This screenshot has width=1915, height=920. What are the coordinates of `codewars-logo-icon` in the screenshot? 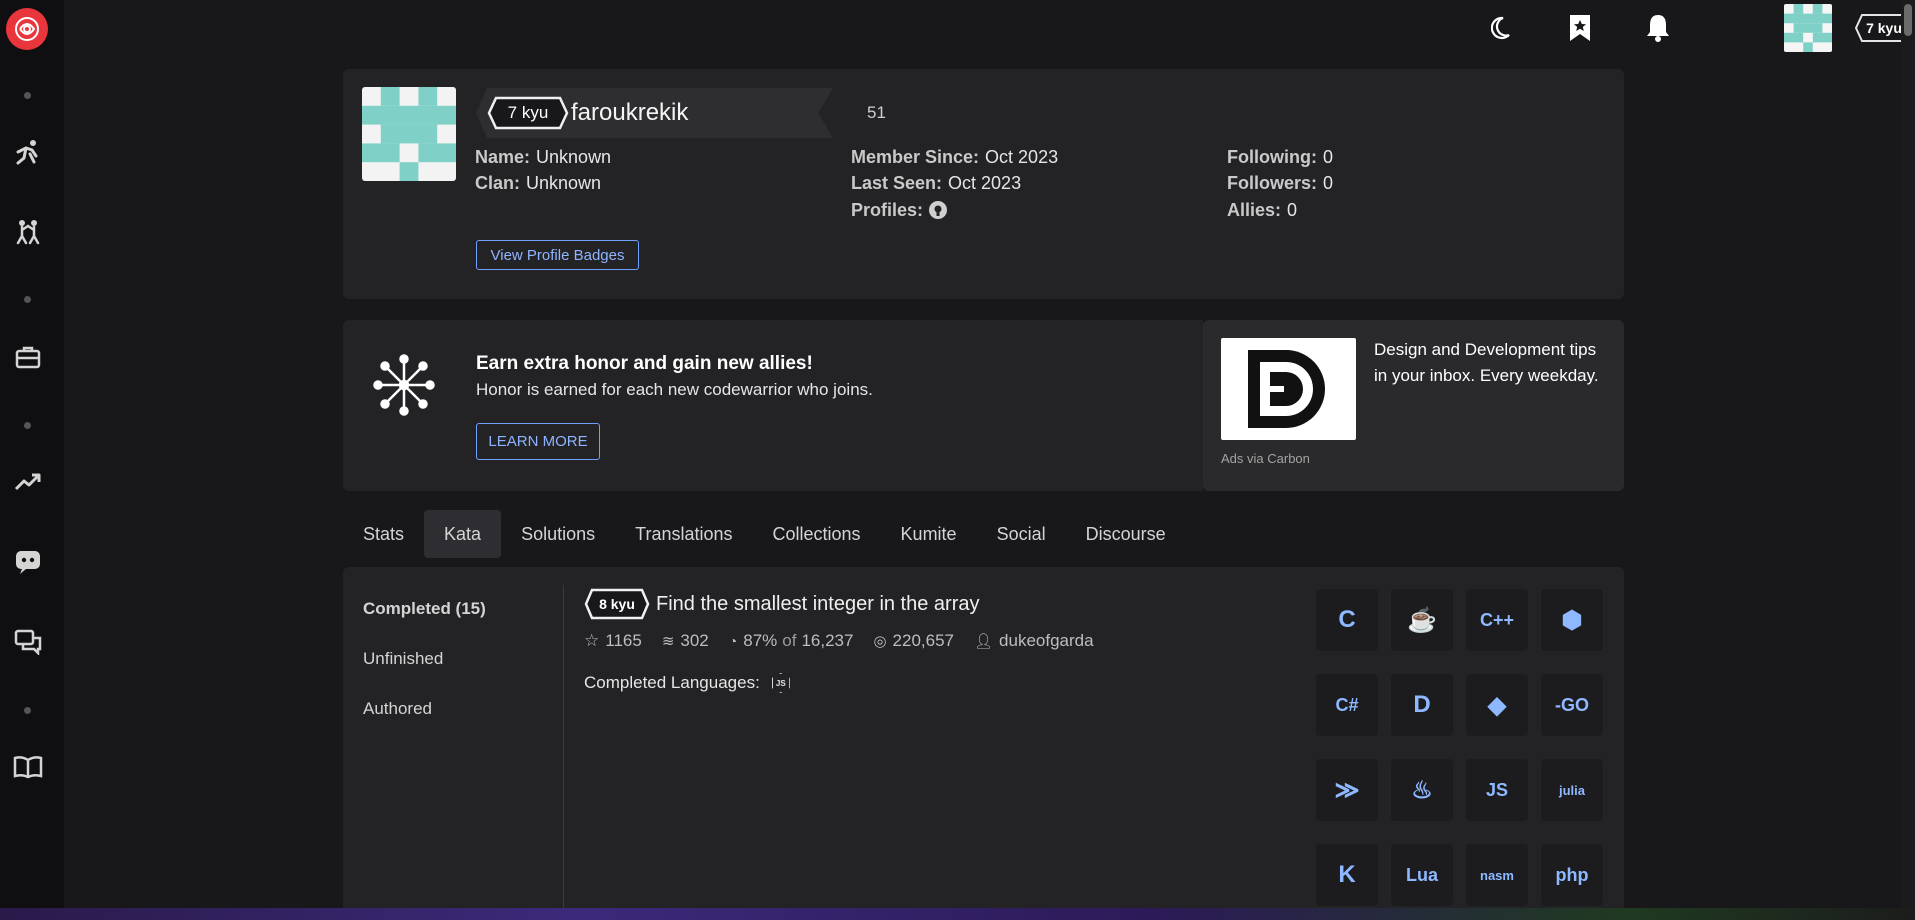 It's located at (27, 29).